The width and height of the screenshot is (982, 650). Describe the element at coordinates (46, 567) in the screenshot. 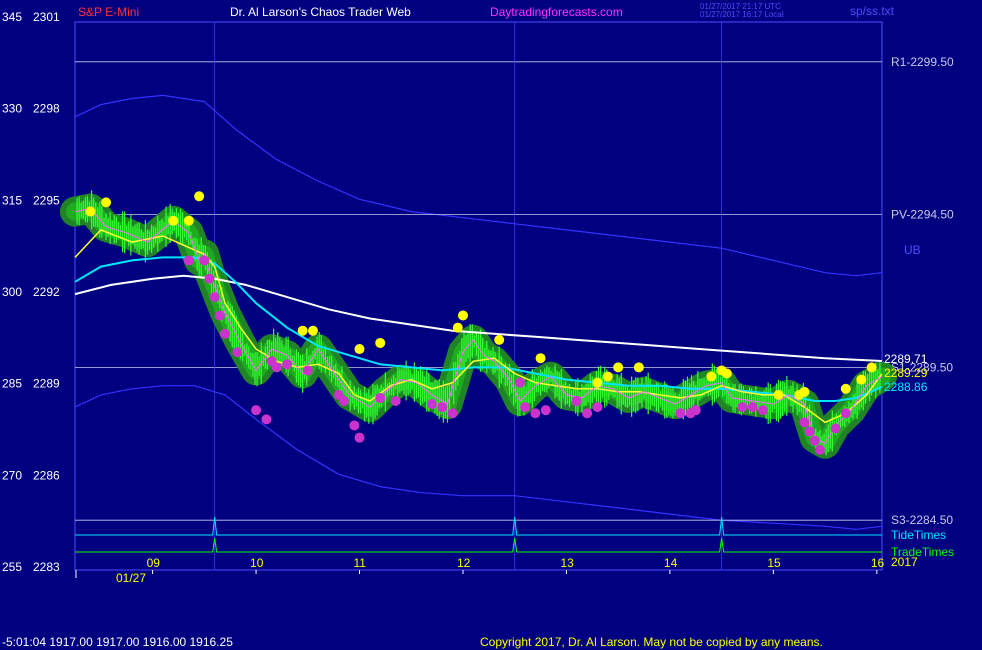

I see `y-tick-price: 2283` at that location.